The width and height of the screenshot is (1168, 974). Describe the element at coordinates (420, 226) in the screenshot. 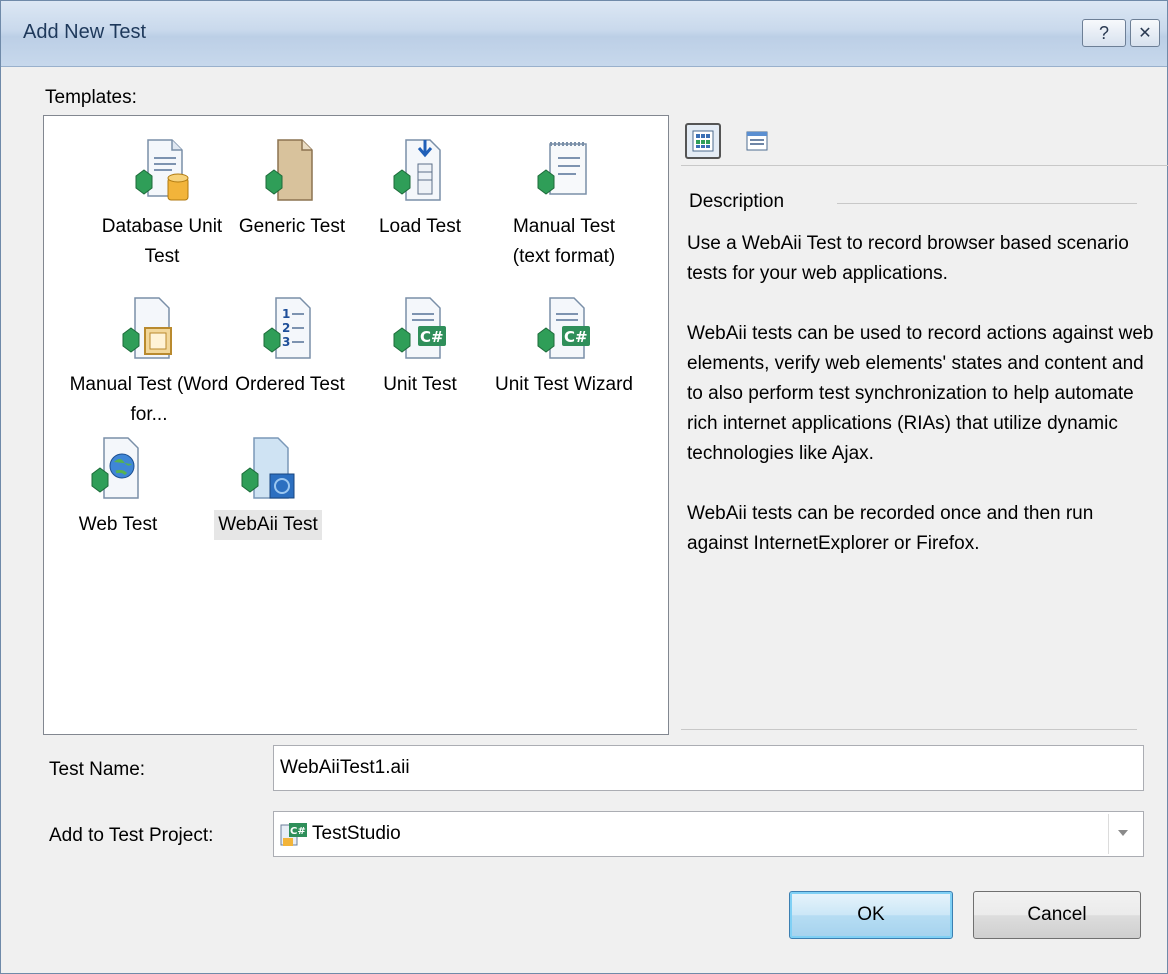

I see `template-label: Load Test` at that location.